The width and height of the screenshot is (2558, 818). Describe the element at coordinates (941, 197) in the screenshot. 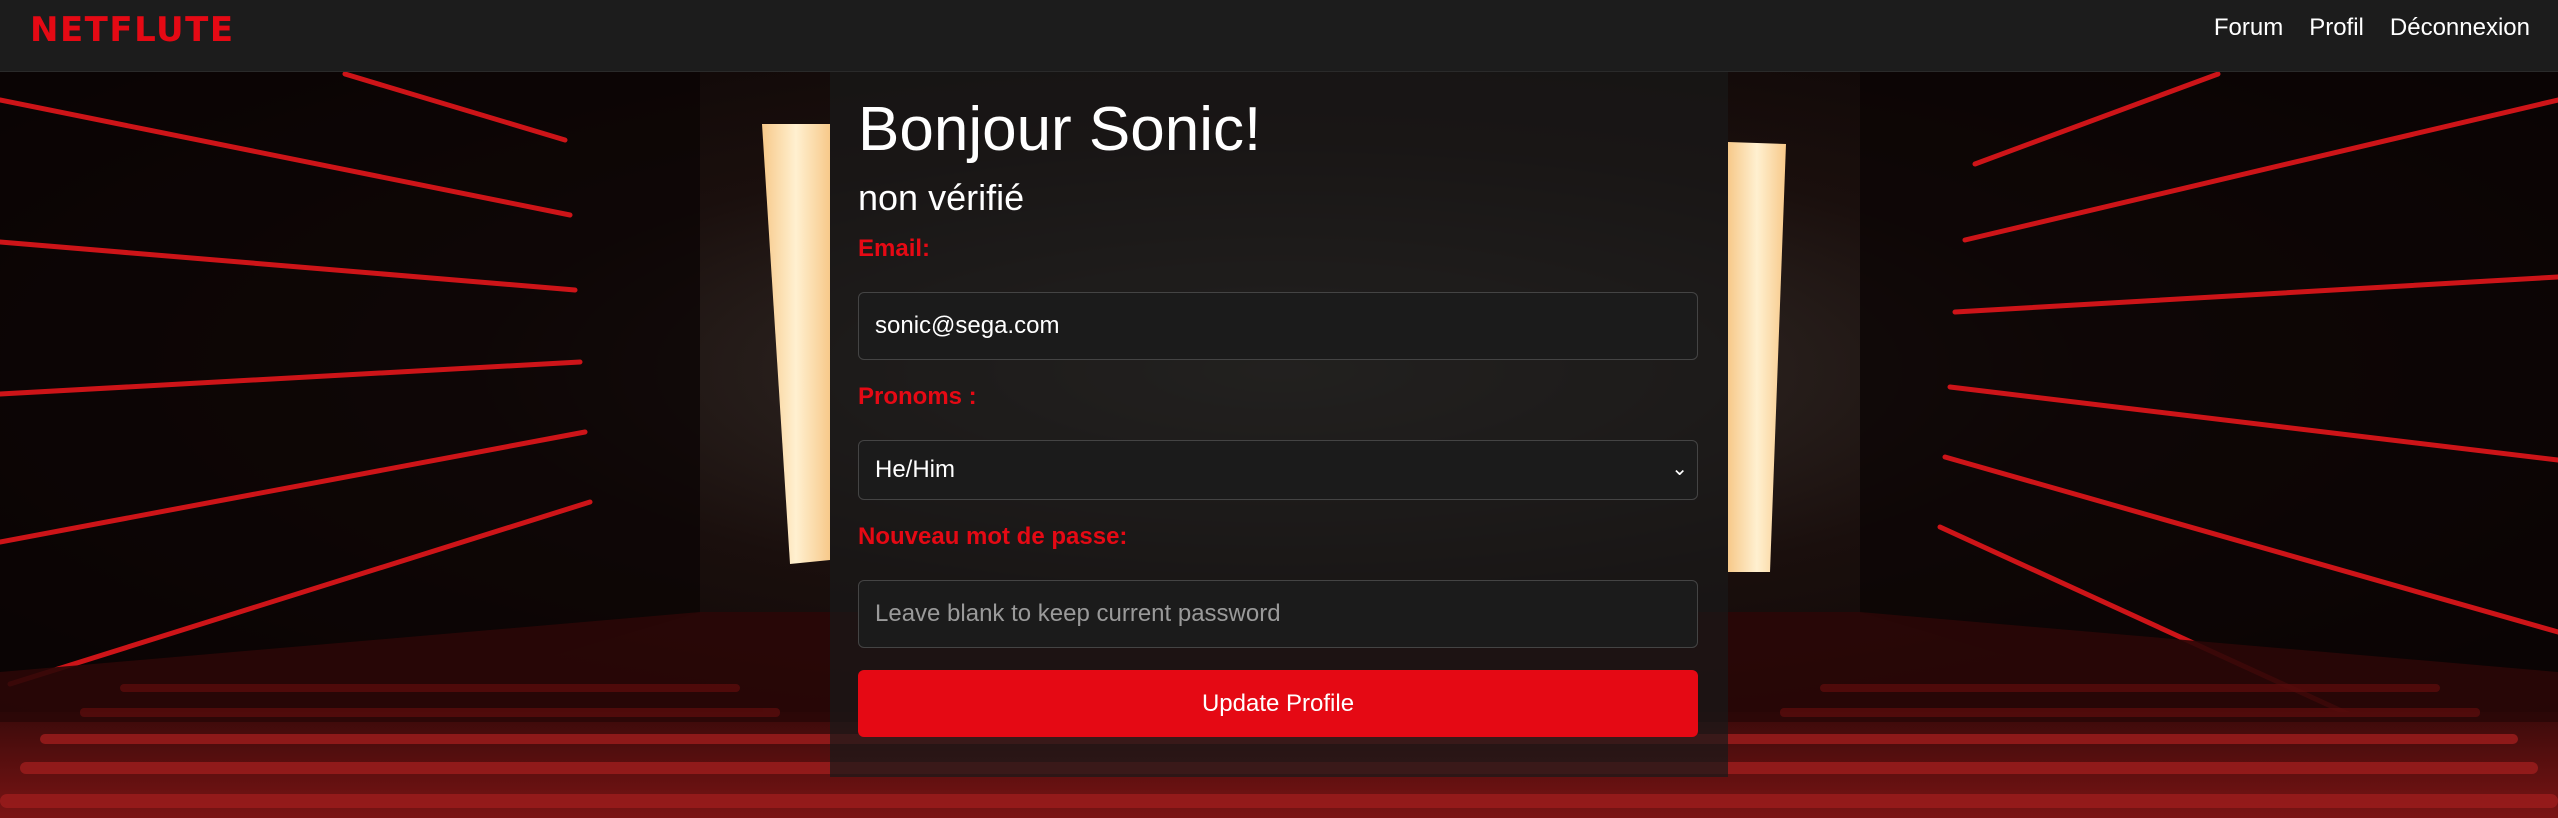

I see `verification-status: non vérifié` at that location.